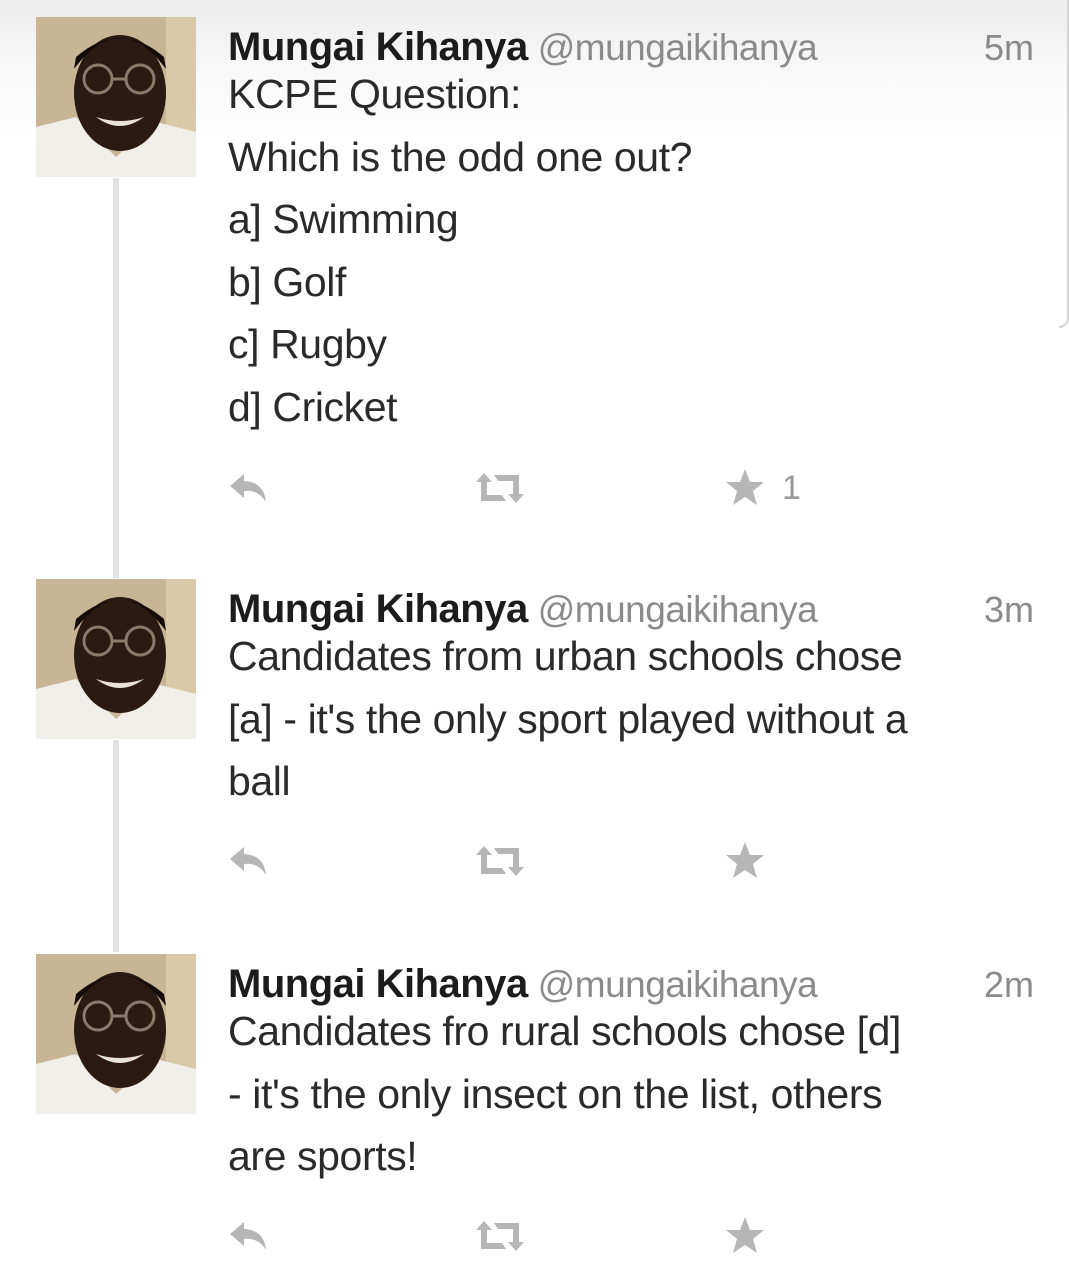 The width and height of the screenshot is (1069, 1280). Describe the element at coordinates (565, 656) in the screenshot. I see `tweet-text-line: Candidates from urban schools chose` at that location.